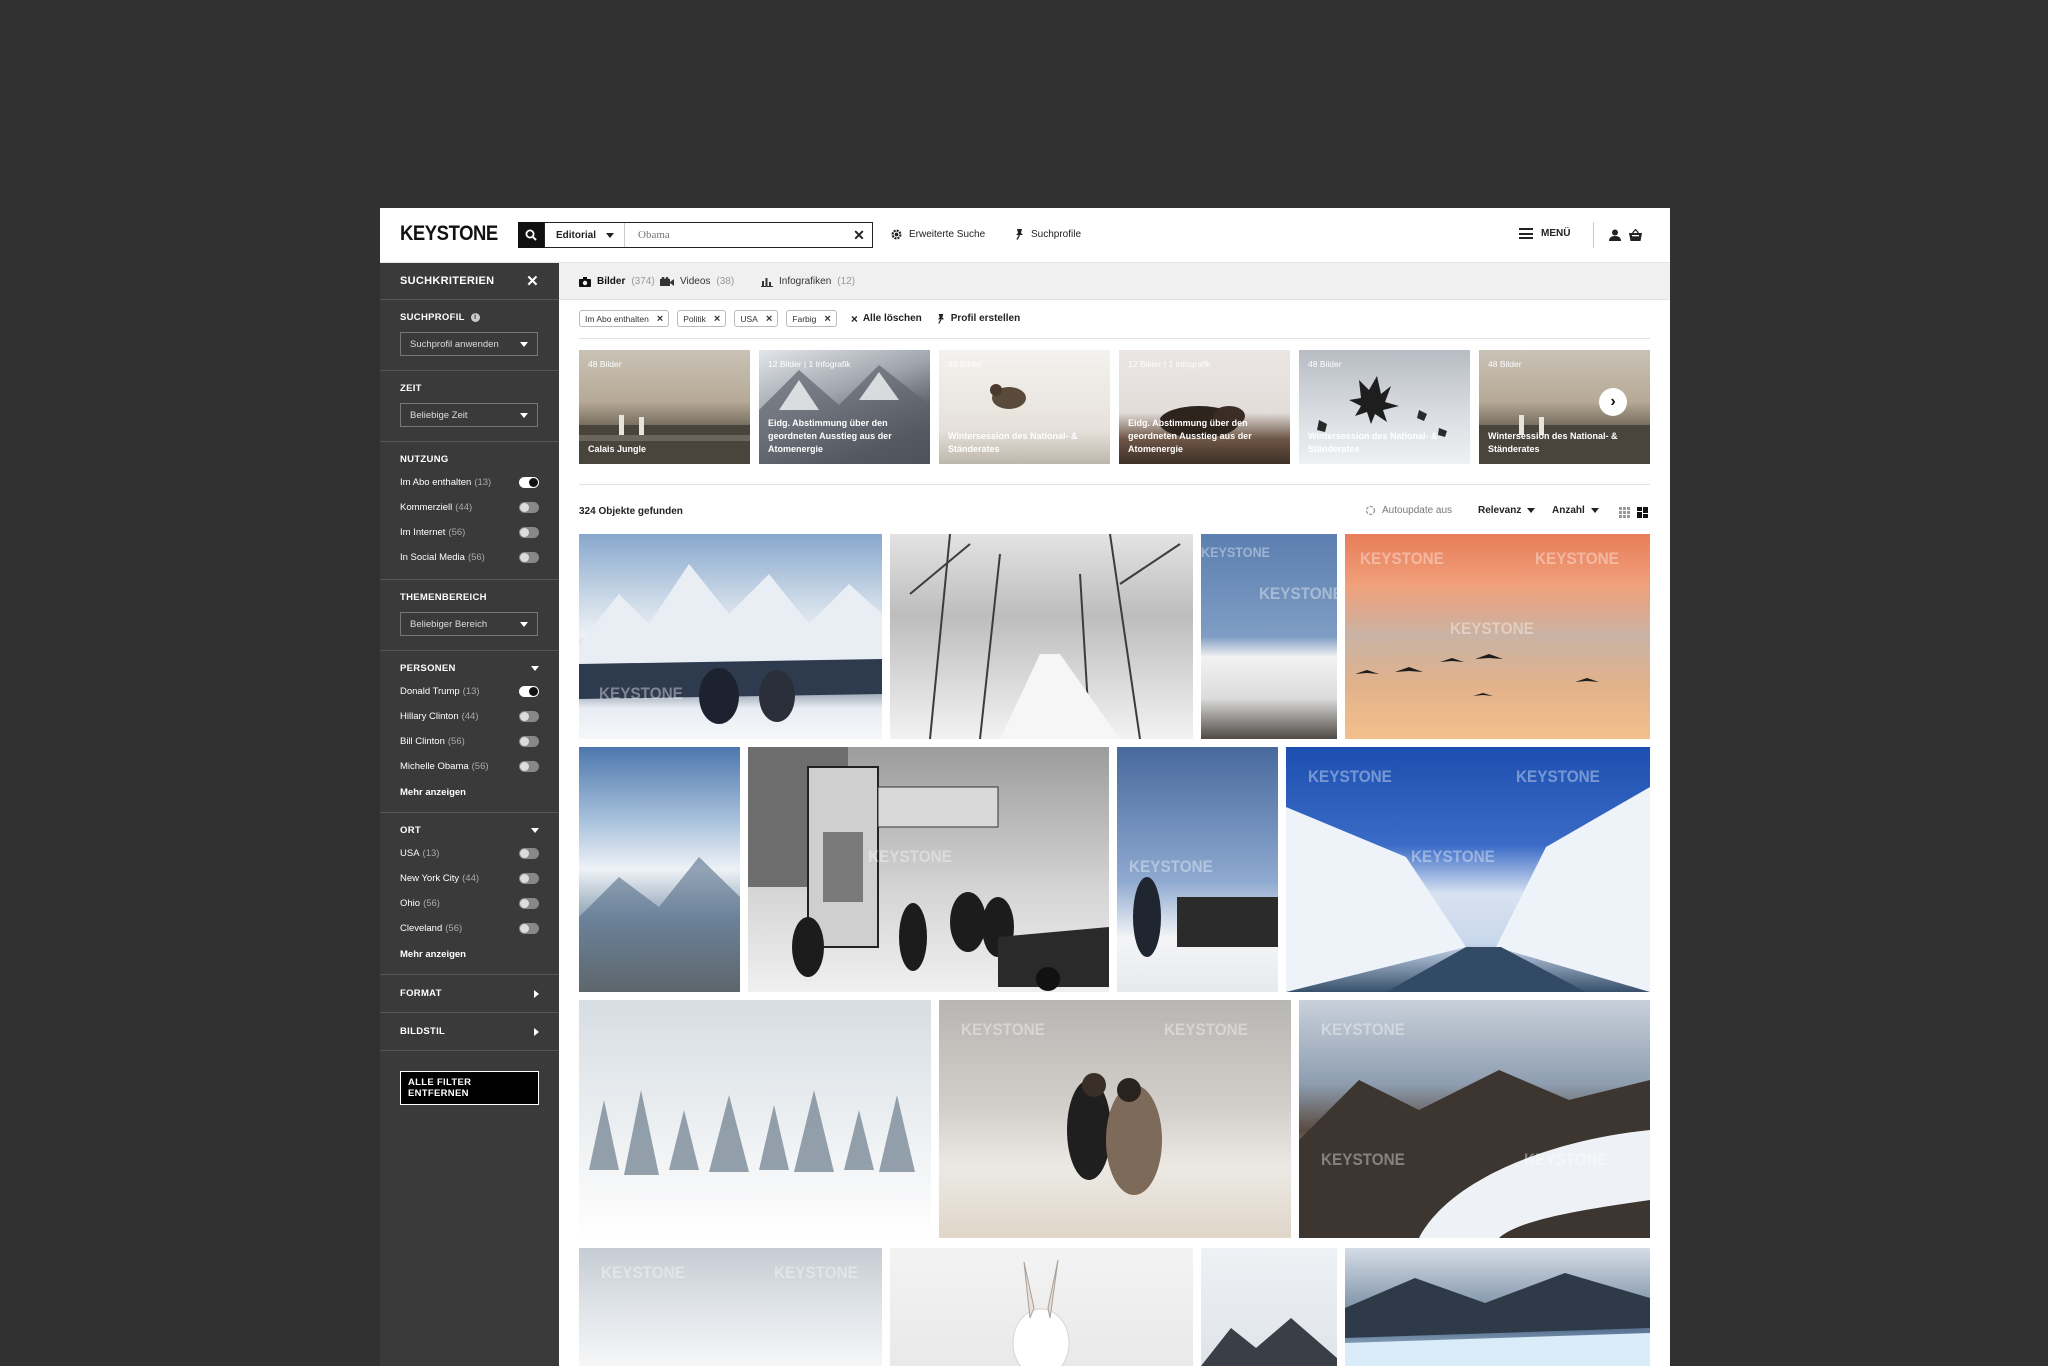 The height and width of the screenshot is (1366, 2048). Describe the element at coordinates (1642, 512) in the screenshot. I see `masonry-view-icon` at that location.